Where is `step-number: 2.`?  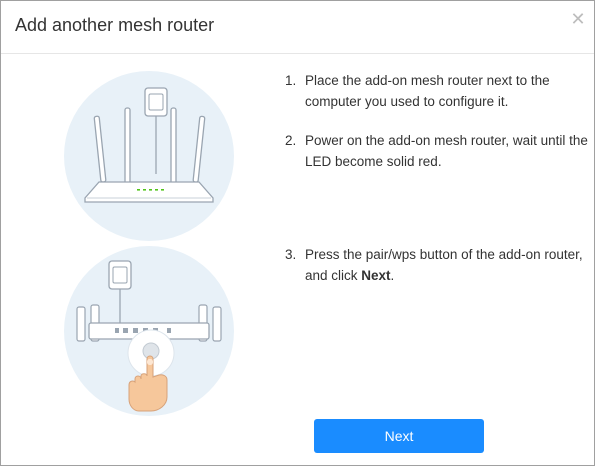
step-number: 2. is located at coordinates (291, 140).